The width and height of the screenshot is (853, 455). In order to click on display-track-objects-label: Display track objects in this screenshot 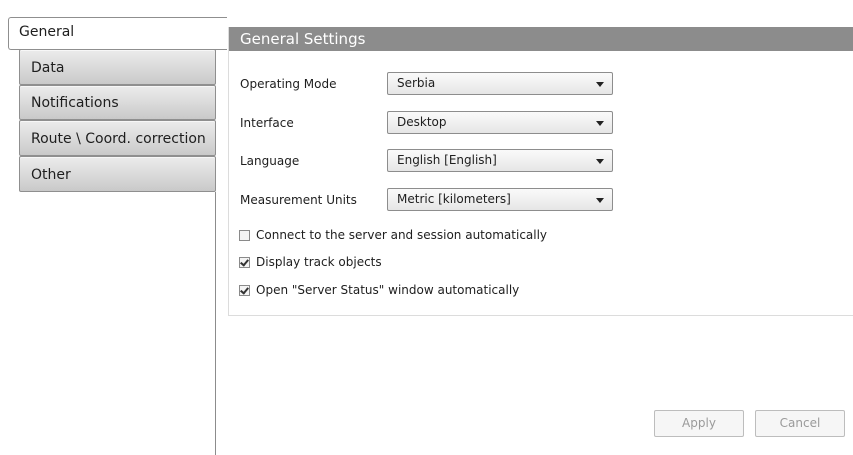, I will do `click(319, 262)`.